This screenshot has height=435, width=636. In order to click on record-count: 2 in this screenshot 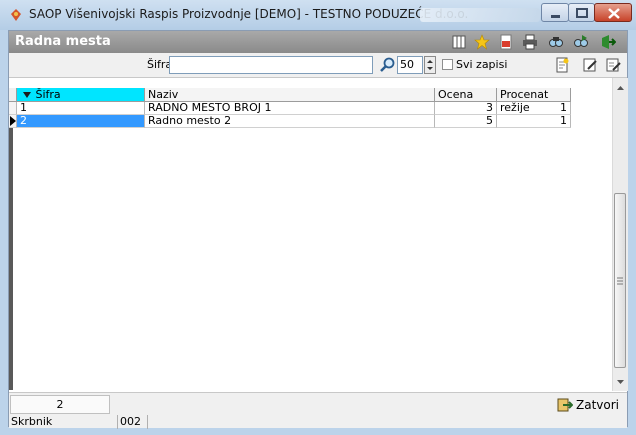, I will do `click(60, 404)`.